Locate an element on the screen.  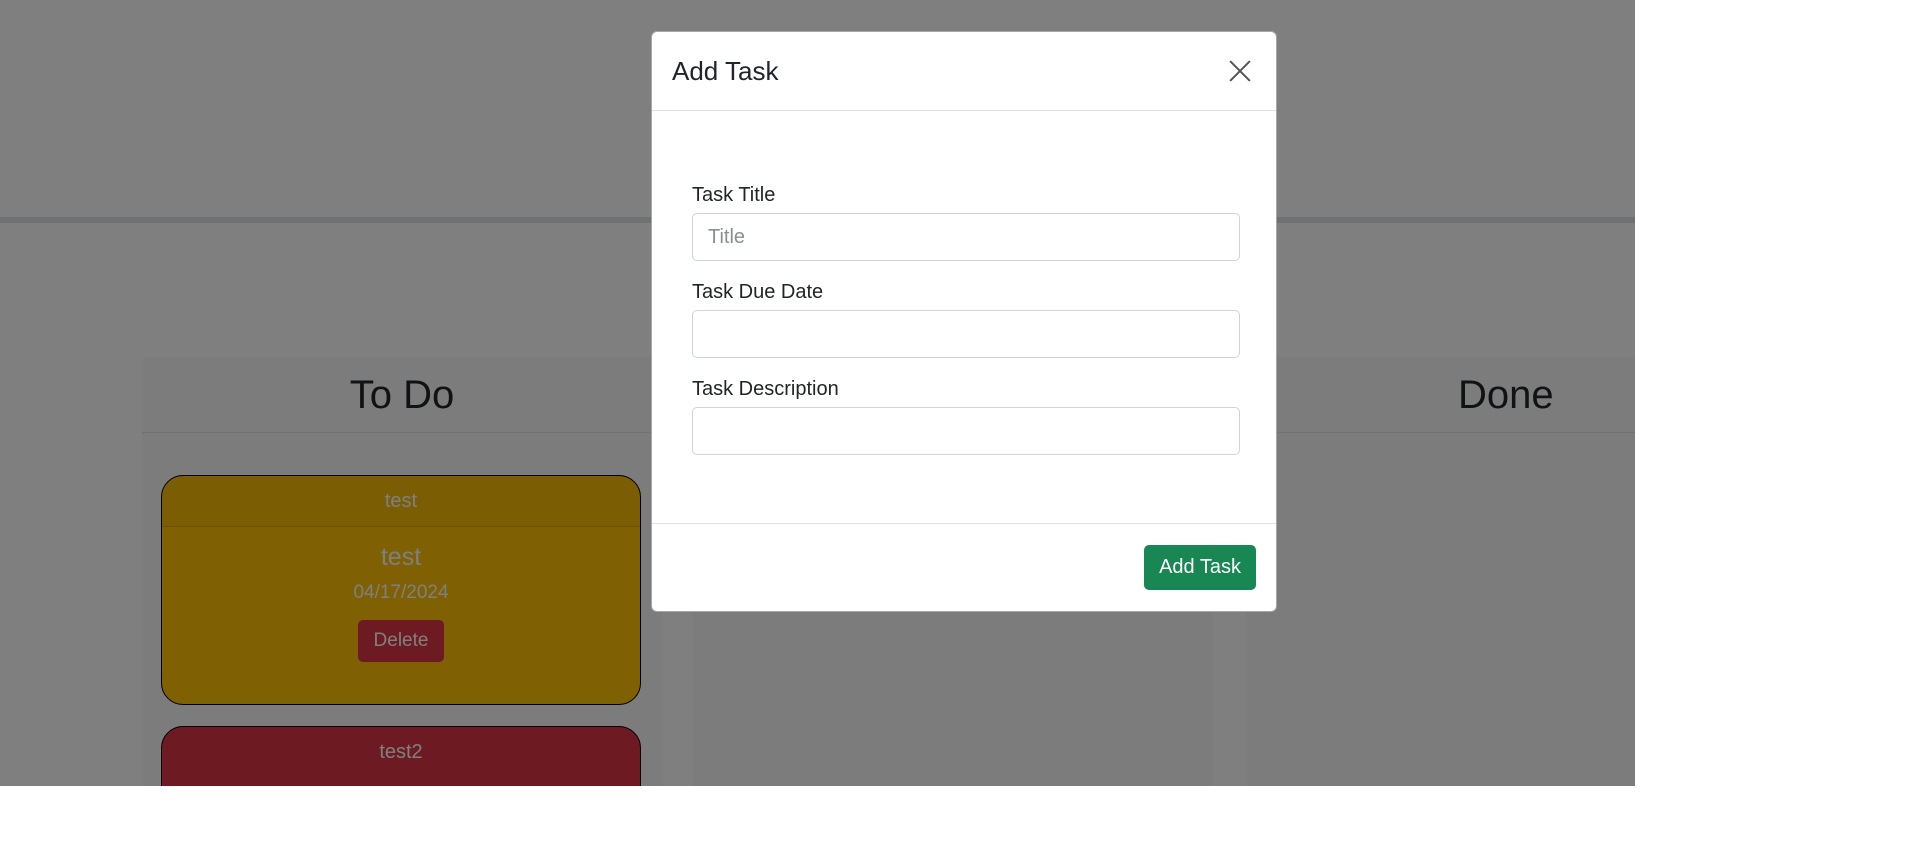
task-title-input is located at coordinates (966, 237).